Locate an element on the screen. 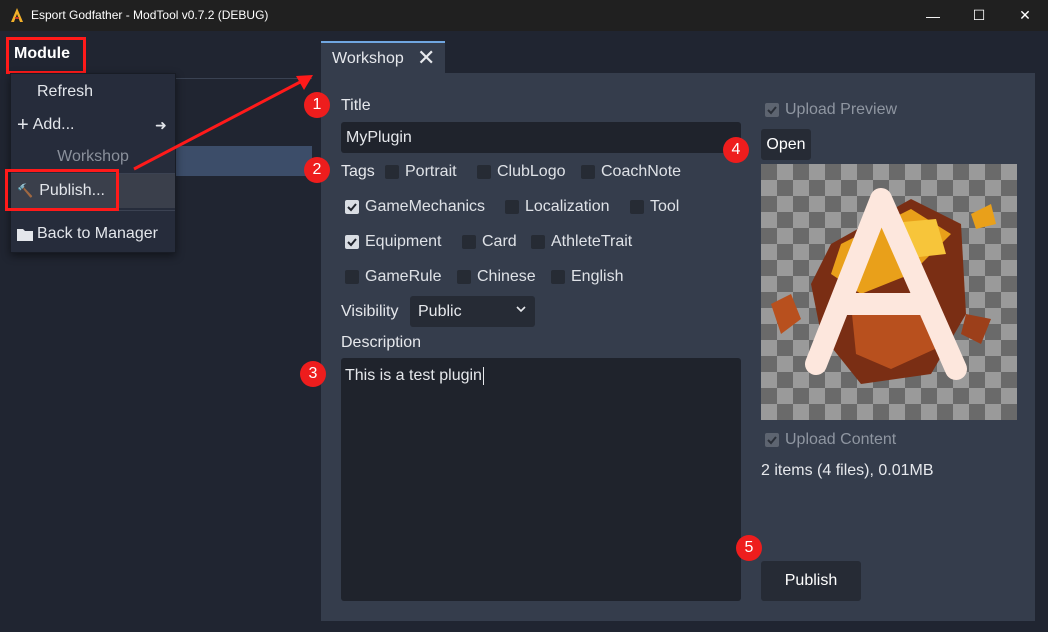 This screenshot has height=632, width=1048. annotation-badge-1: 1 is located at coordinates (317, 105).